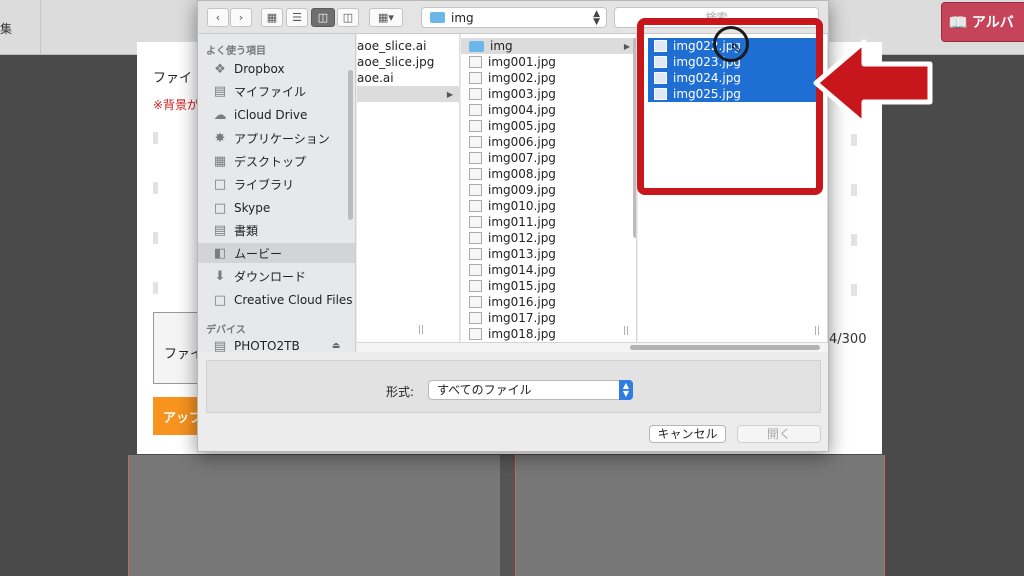 This screenshot has width=1024, height=576. I want to click on mouse-pointer-icon: ⬁, so click(736, 48).